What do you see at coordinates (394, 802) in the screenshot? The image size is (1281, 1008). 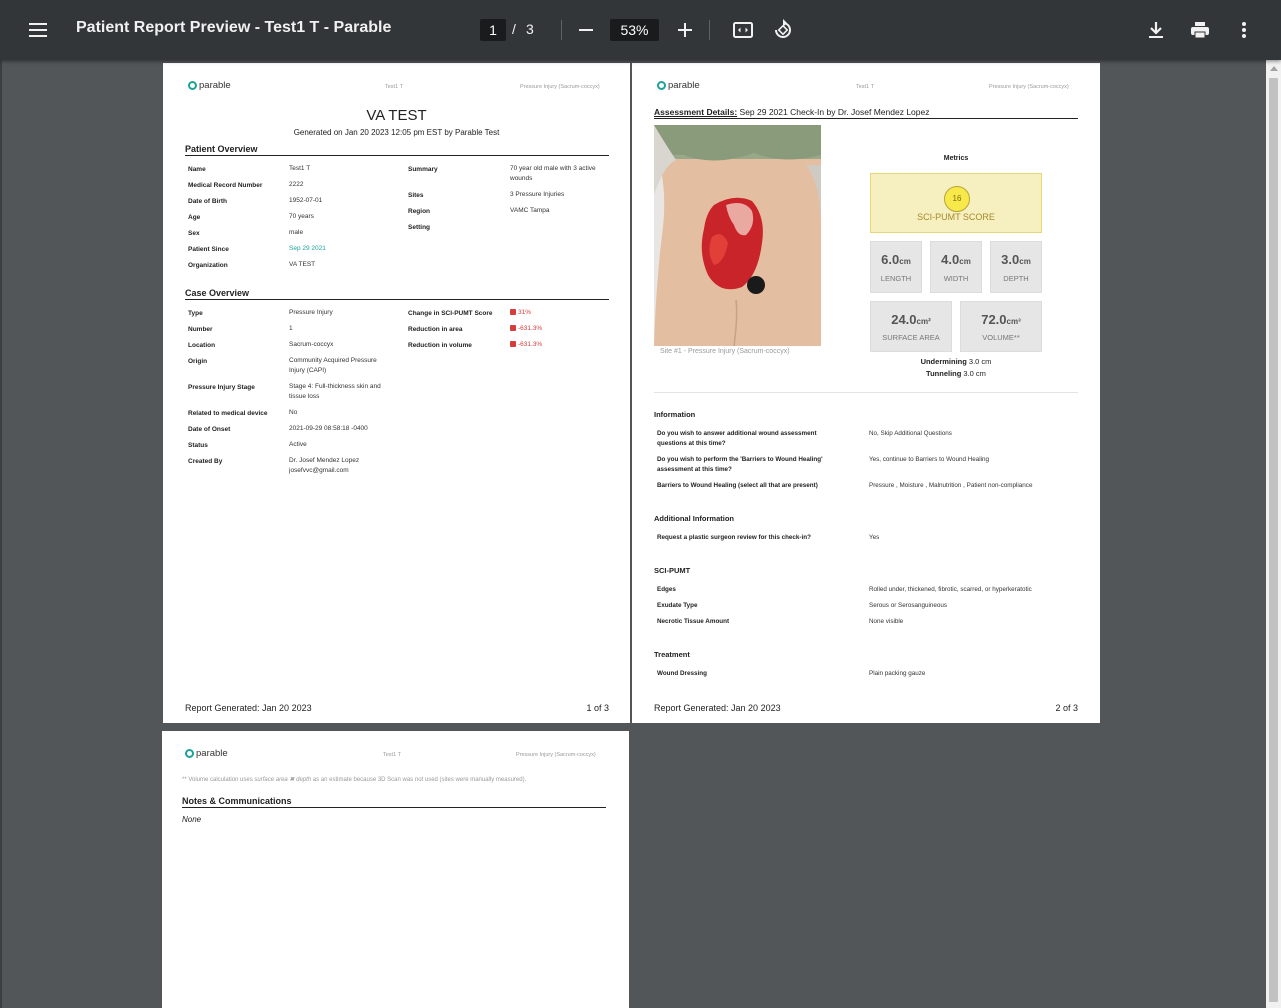 I see `notes-heading: Notes & Communications` at bounding box center [394, 802].